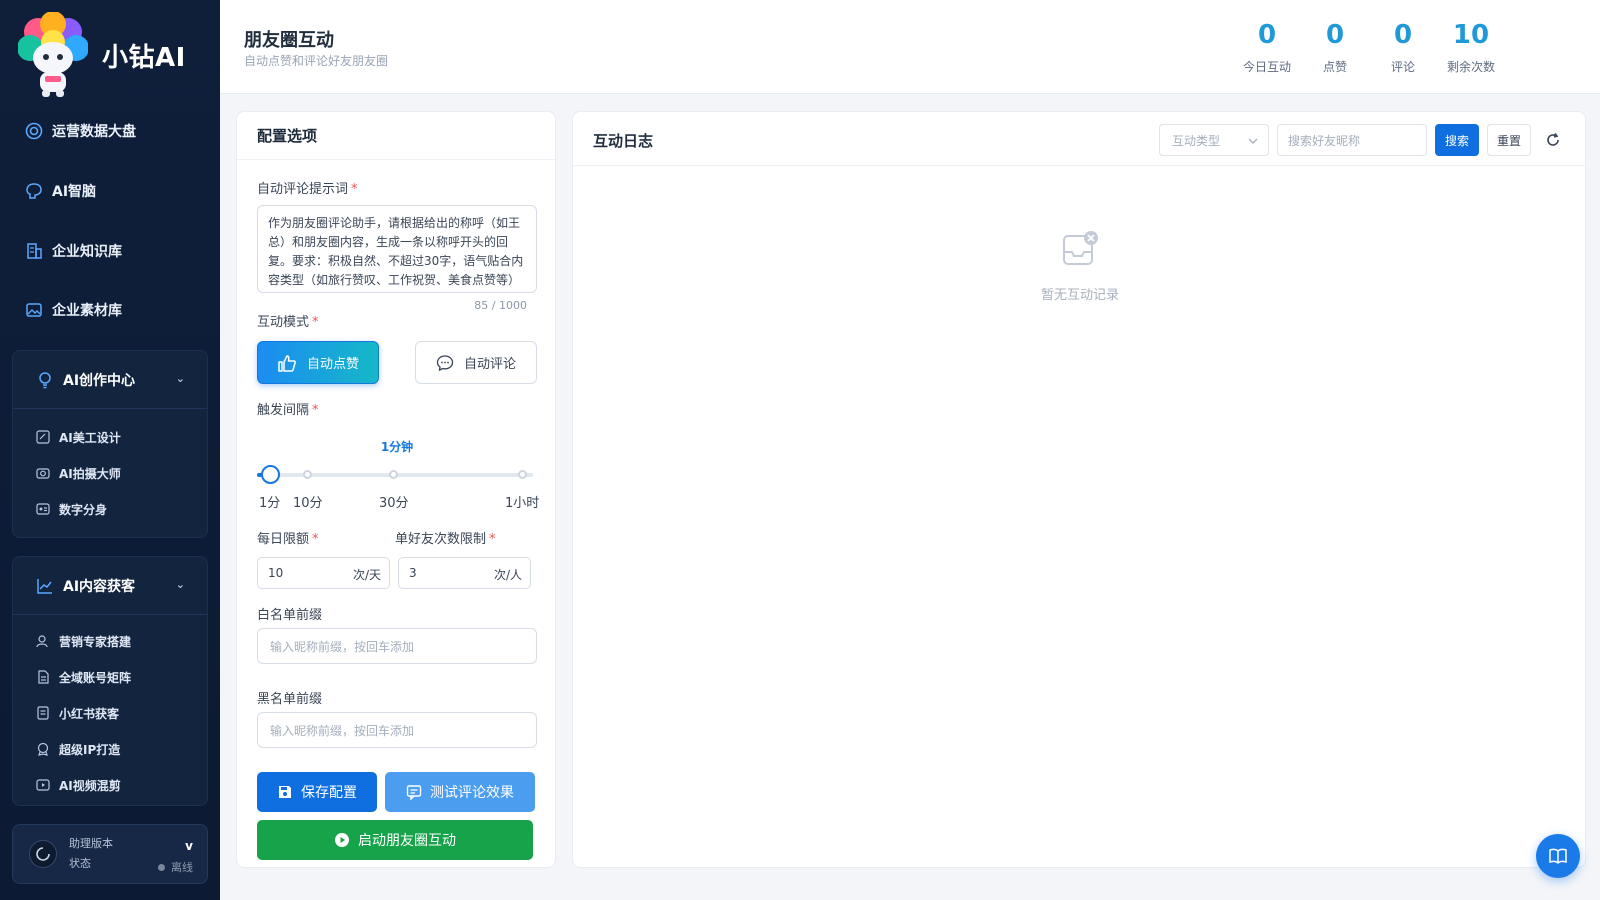  Describe the element at coordinates (91, 843) in the screenshot. I see `assistant-version-label: 助理版本` at that location.